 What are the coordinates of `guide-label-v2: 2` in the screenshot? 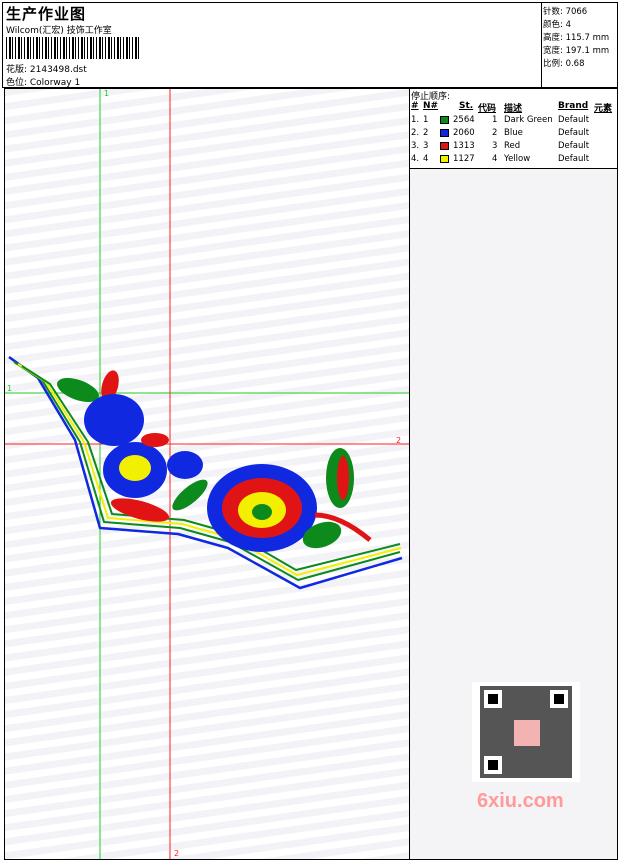 It's located at (177, 853).